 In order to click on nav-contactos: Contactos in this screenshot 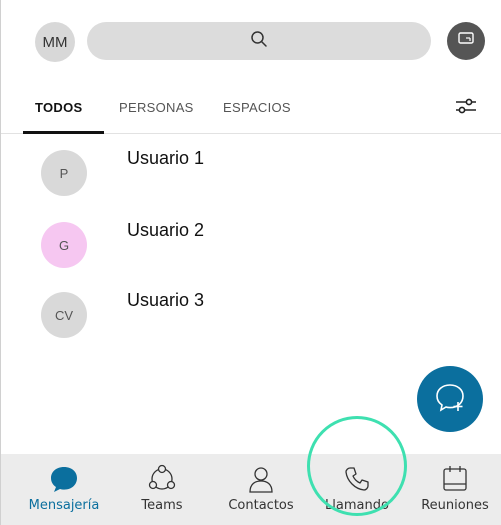, I will do `click(261, 489)`.